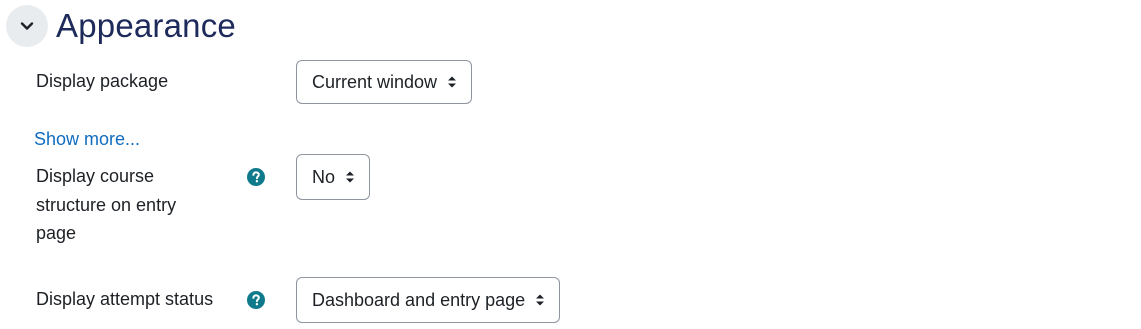  I want to click on course-structure-label: Display course structure on entry page, so click(106, 205).